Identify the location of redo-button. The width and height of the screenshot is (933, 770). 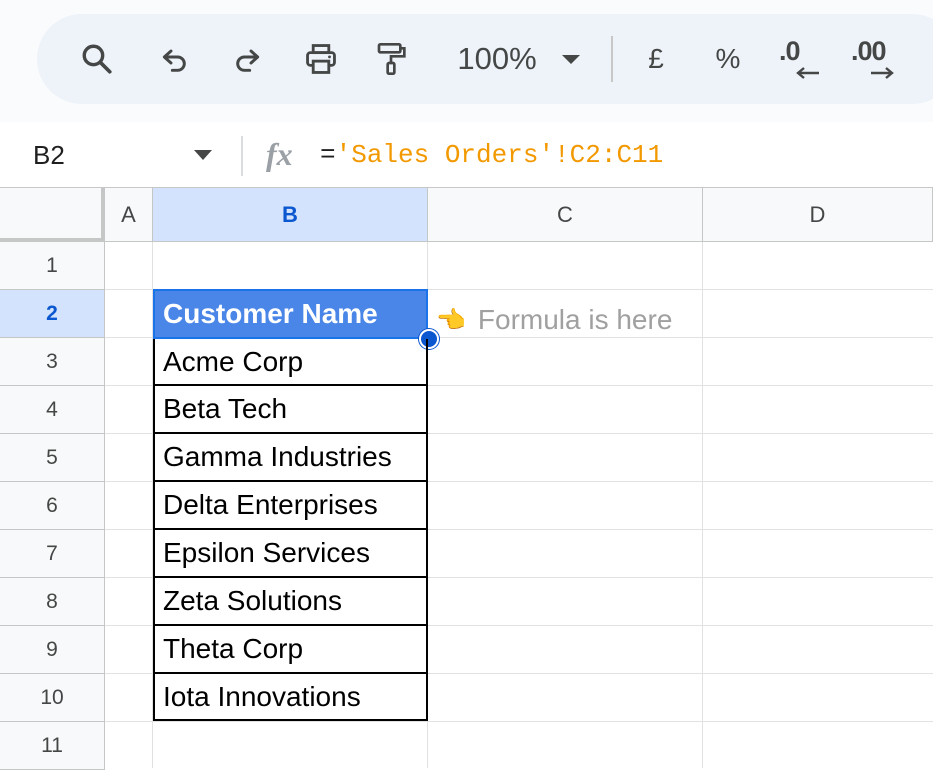
(247, 59).